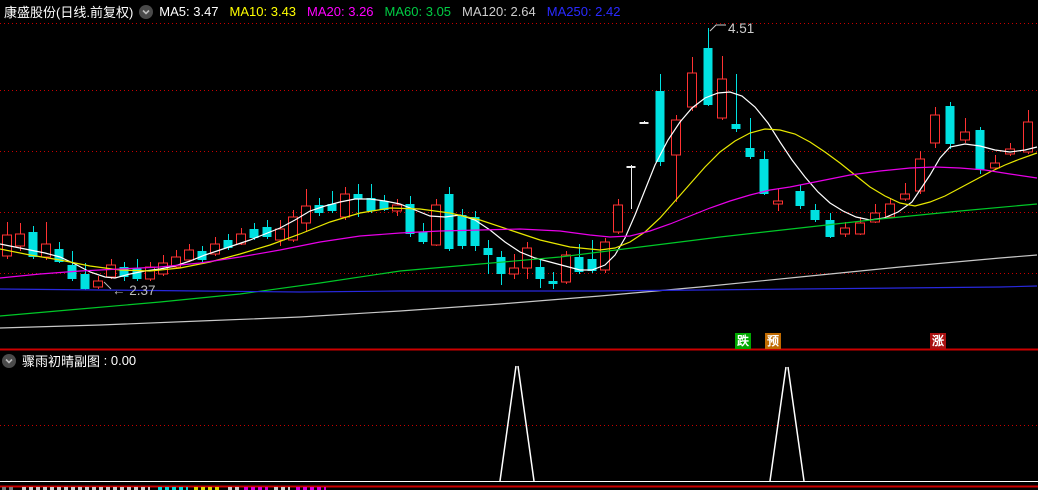 This screenshot has height=490, width=1038. What do you see at coordinates (123, 360) in the screenshot?
I see `subchart-value: 0.00` at bounding box center [123, 360].